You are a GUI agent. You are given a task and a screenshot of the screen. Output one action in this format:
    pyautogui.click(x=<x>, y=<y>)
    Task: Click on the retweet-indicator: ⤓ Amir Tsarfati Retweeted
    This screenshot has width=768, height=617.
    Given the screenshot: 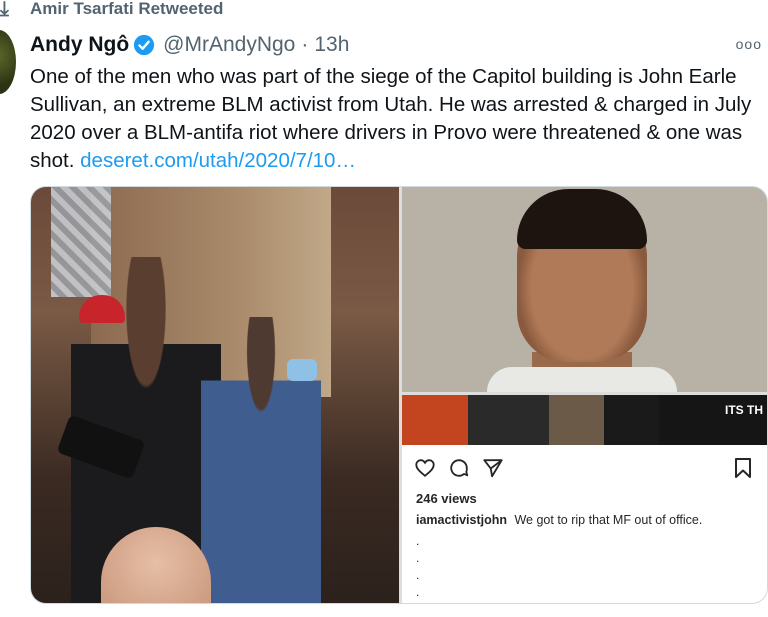 What is the action you would take?
    pyautogui.click(x=111, y=11)
    